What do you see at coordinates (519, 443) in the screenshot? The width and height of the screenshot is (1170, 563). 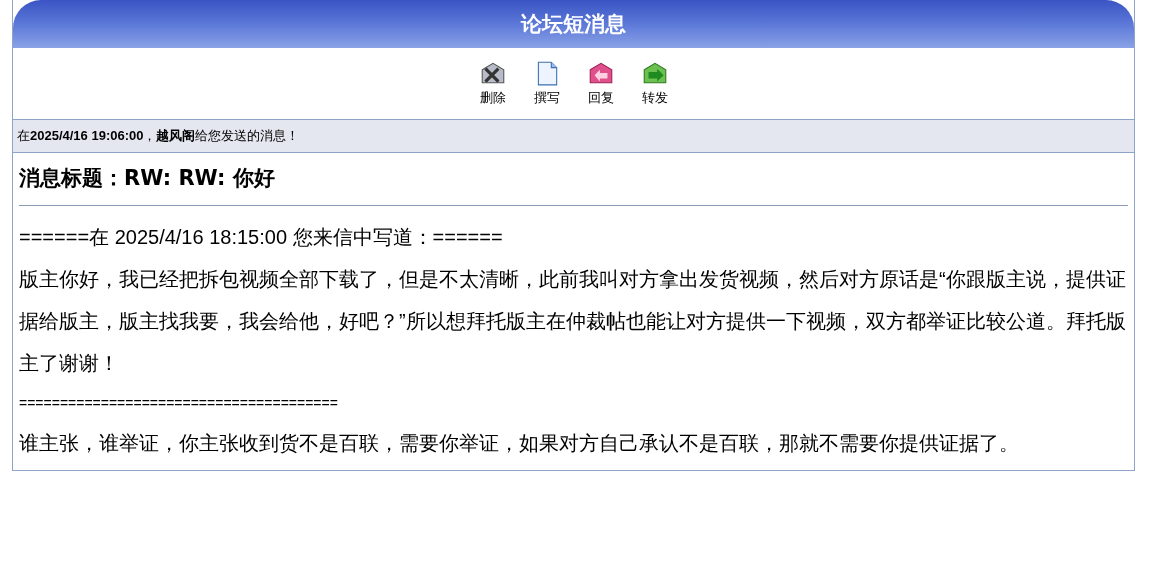 I see `message-paragraph: 谁主张，谁举证，你主张收到货不是百联，需要你举证，如果对方自己承认不是百联，那就不需要你提供证据了。` at bounding box center [519, 443].